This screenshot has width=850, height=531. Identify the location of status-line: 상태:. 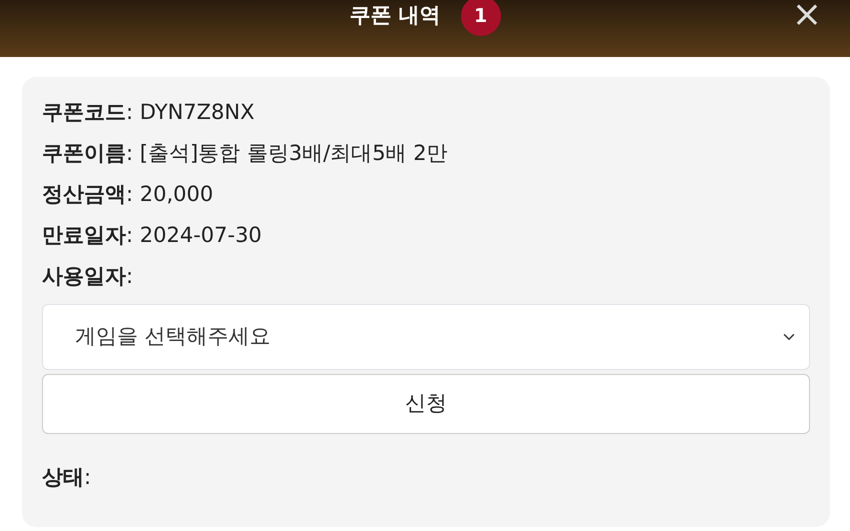
(67, 477).